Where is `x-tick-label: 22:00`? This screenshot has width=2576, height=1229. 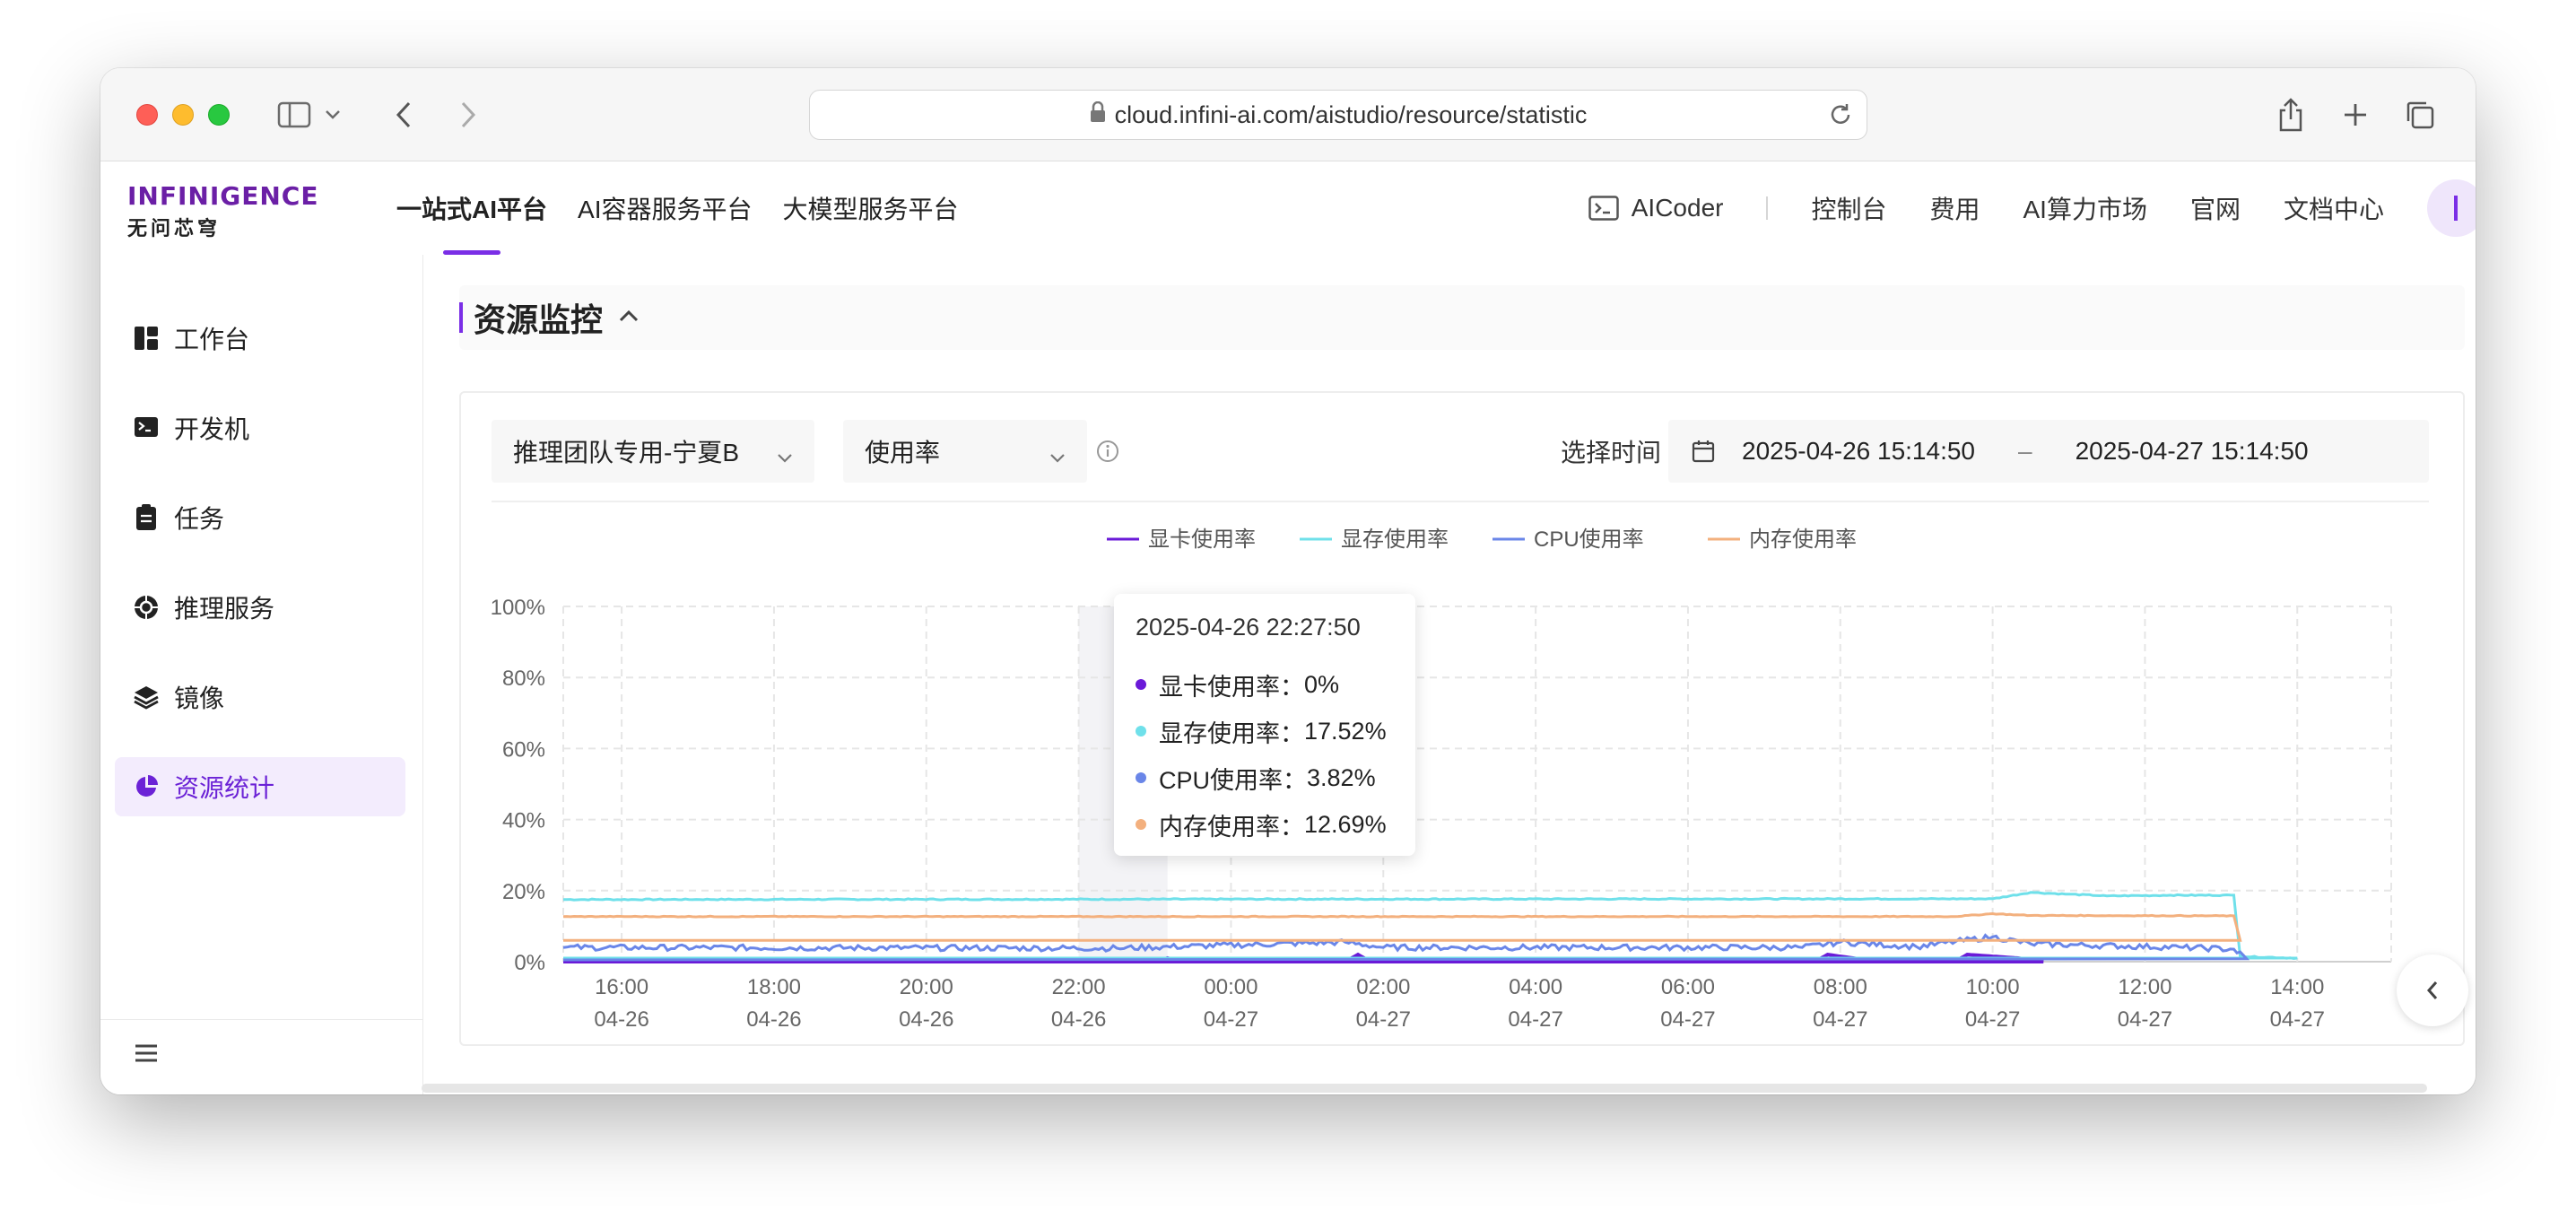
x-tick-label: 22:00 is located at coordinates (1079, 987).